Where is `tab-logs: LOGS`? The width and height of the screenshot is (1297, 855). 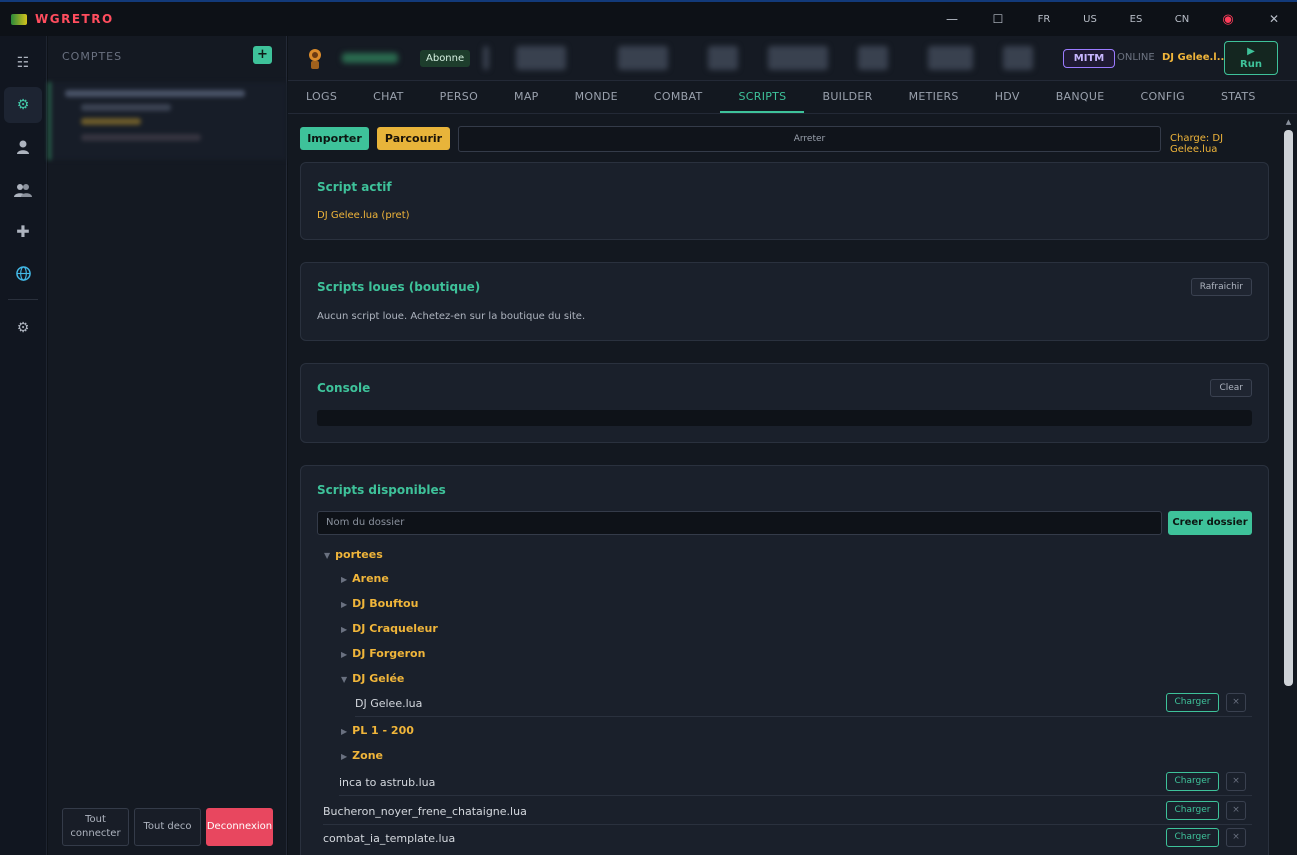 tab-logs: LOGS is located at coordinates (321, 97).